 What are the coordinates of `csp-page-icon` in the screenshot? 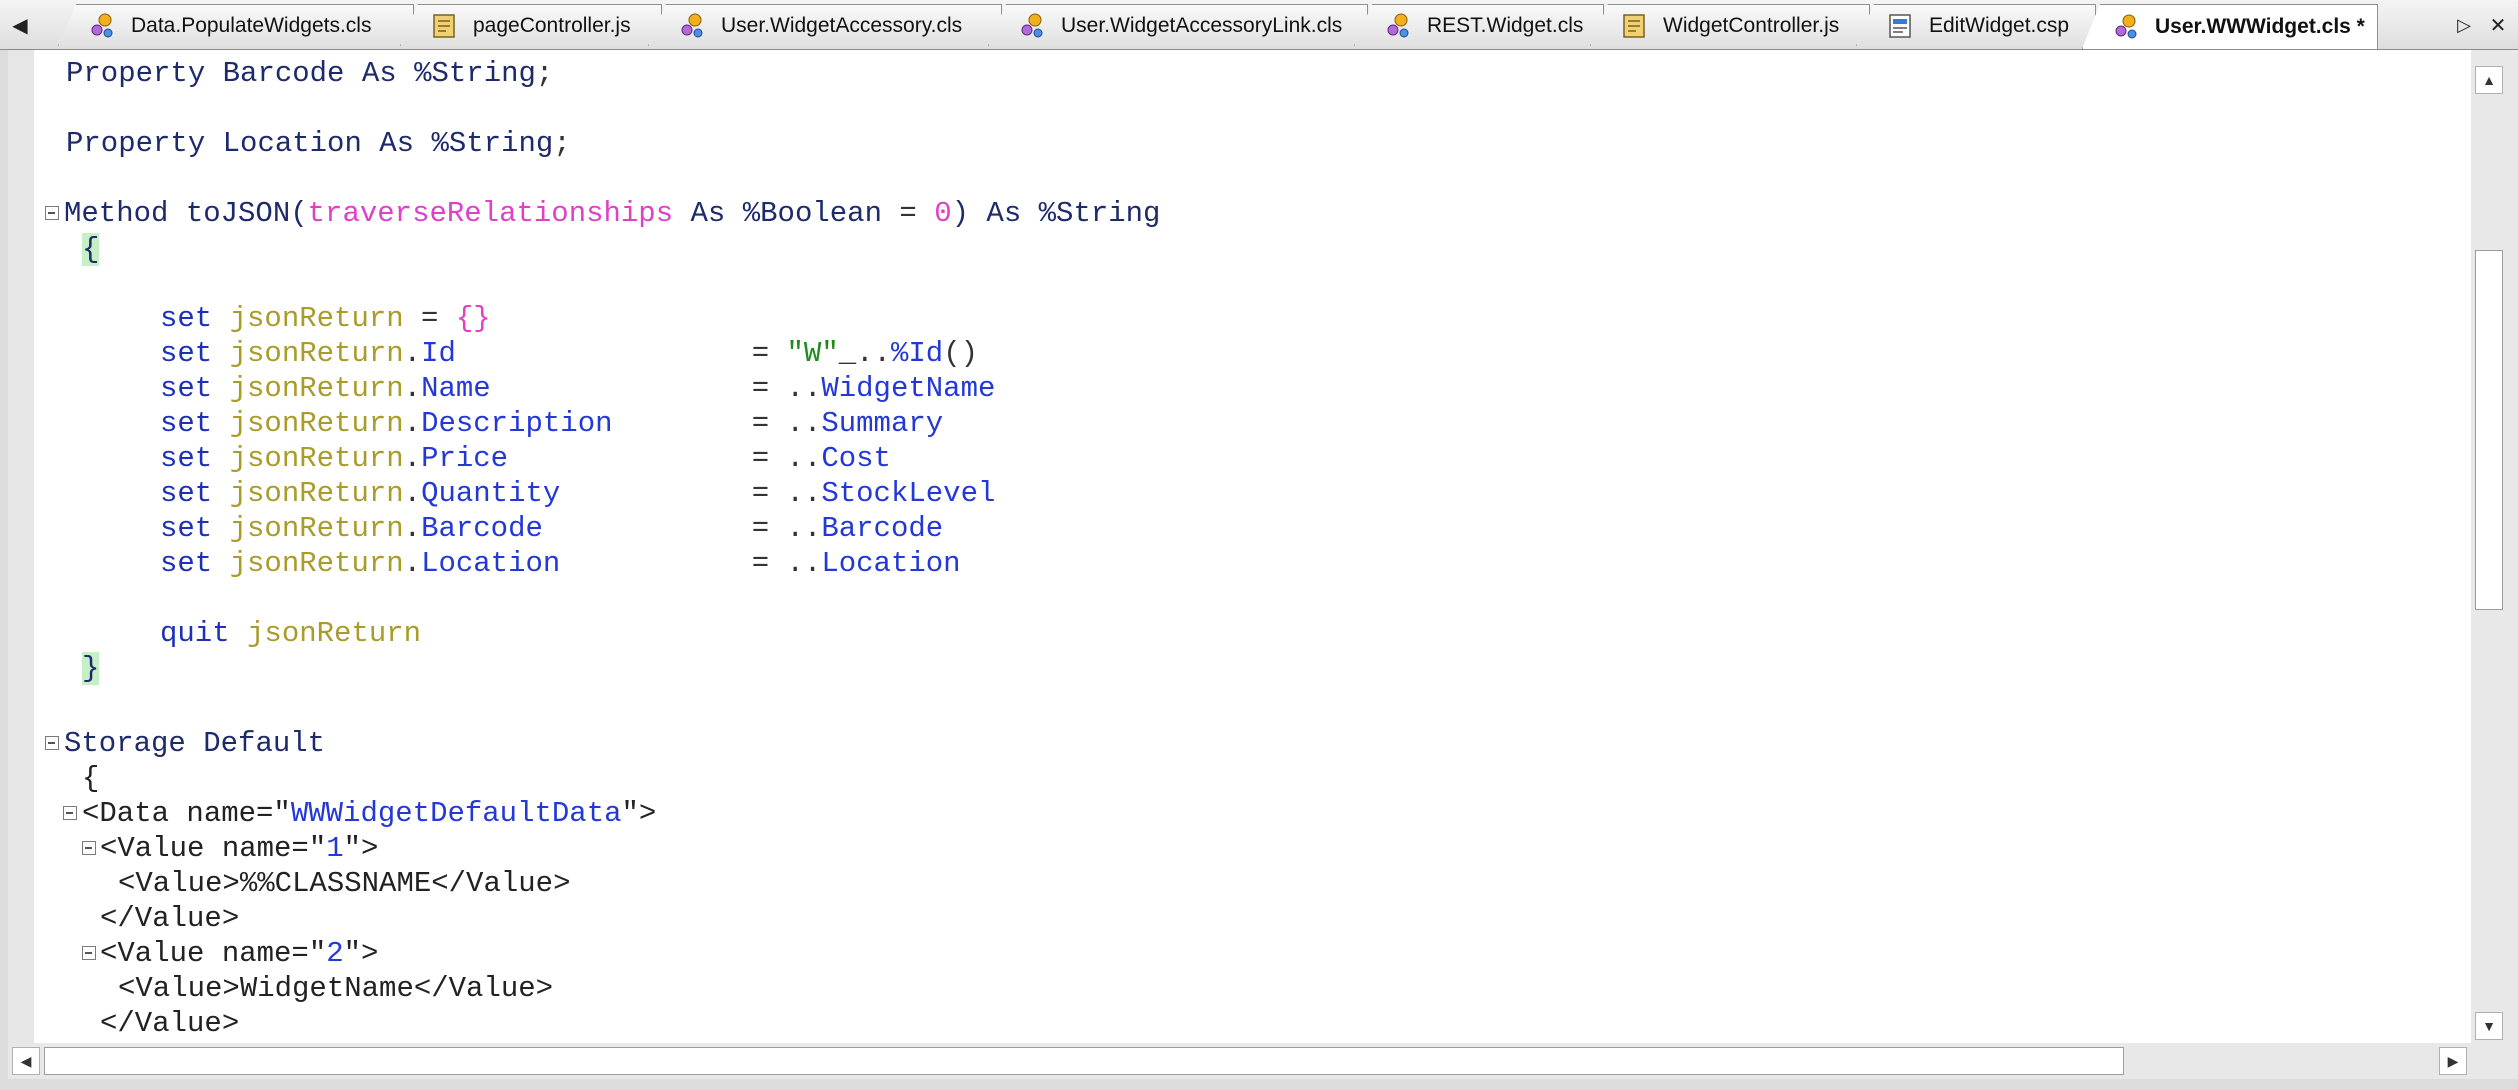 It's located at (1900, 25).